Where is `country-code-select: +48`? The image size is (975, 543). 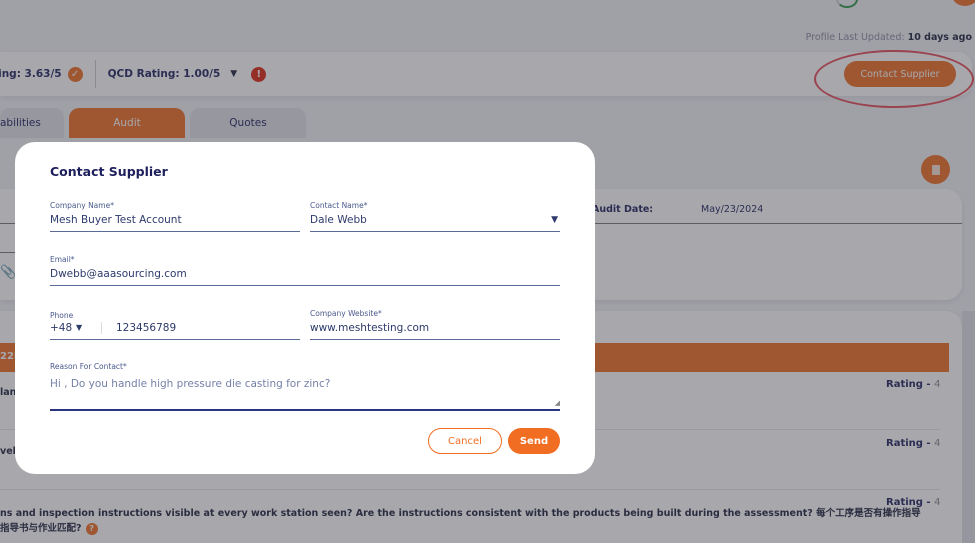 country-code-select: +48 is located at coordinates (61, 328).